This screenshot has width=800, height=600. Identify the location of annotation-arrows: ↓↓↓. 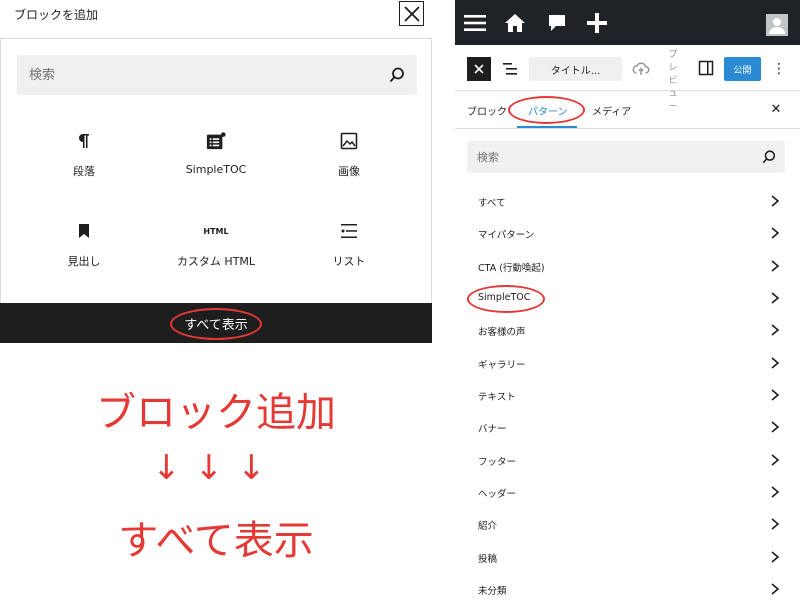
(216, 468).